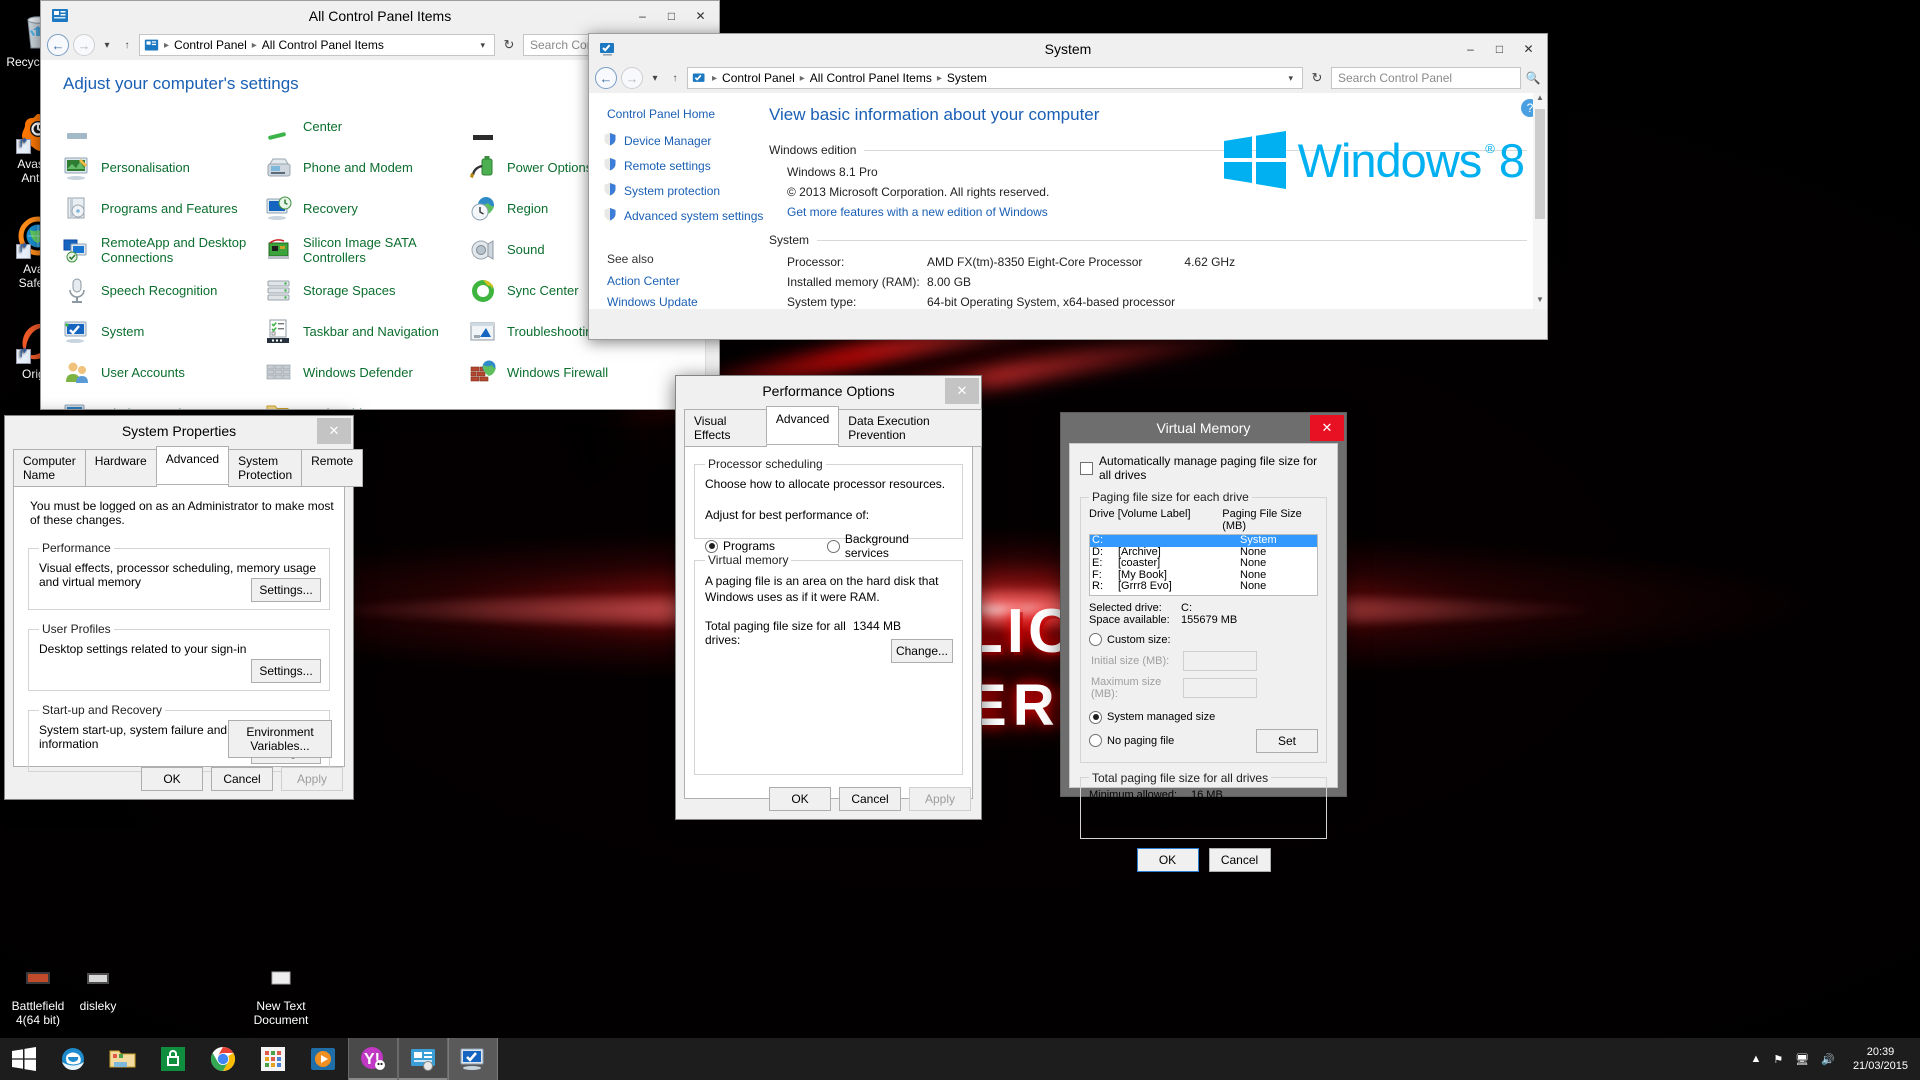 This screenshot has height=1080, width=1920. What do you see at coordinates (210, 45) in the screenshot?
I see `breadcrumb-control-panel: Control Panel` at bounding box center [210, 45].